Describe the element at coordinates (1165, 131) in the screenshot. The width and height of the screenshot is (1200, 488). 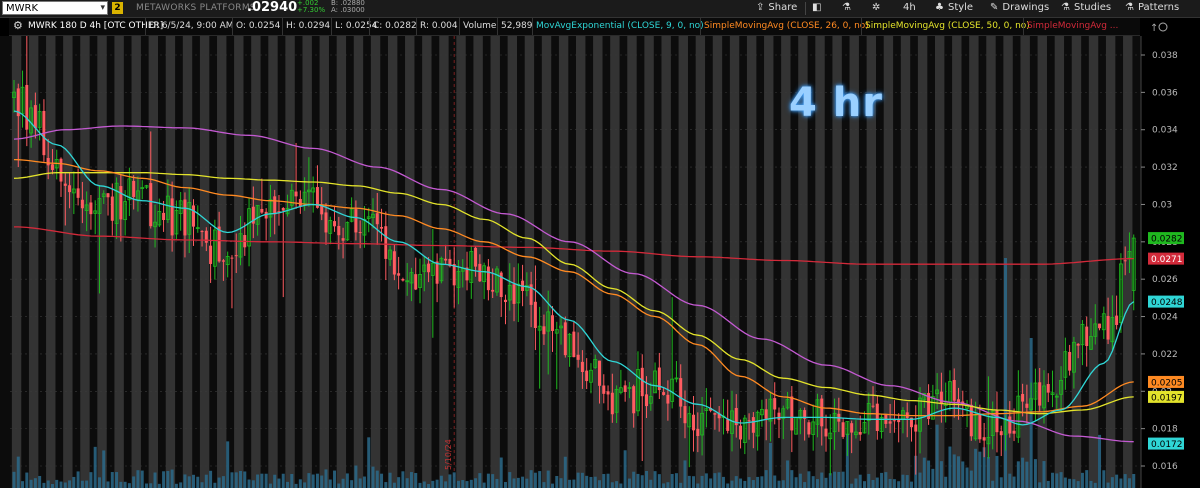
I see `axis-tick-label: 0.034` at that location.